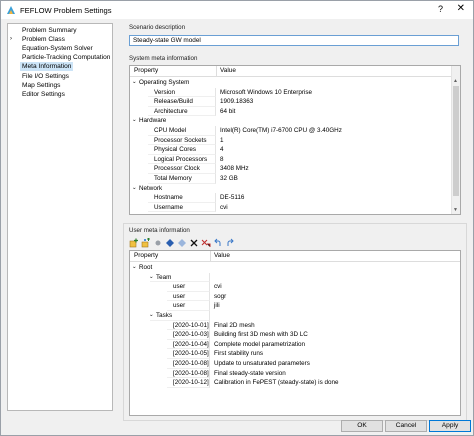  I want to click on property-value: Update to unsaturated parameters, so click(262, 363).